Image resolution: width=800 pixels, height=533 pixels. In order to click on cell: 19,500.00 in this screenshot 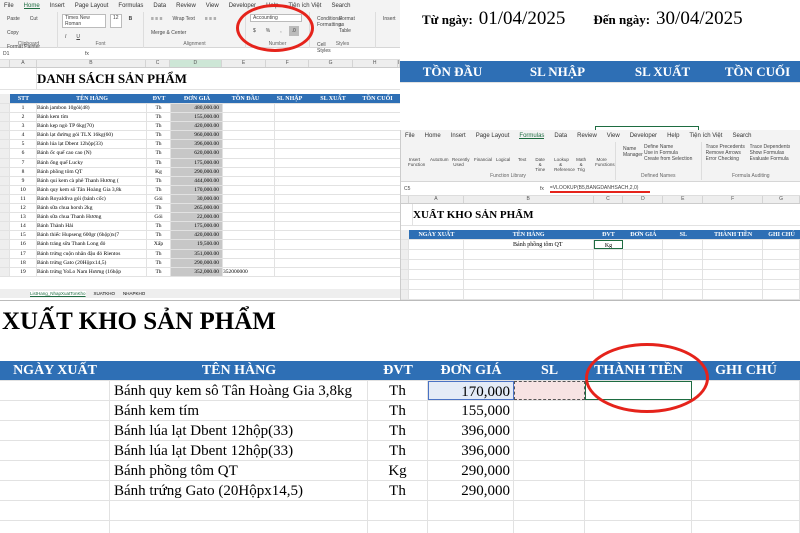, I will do `click(197, 244)`.